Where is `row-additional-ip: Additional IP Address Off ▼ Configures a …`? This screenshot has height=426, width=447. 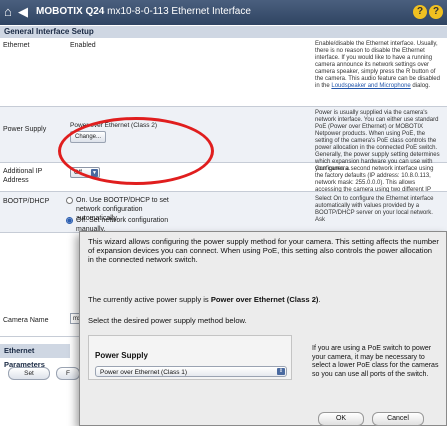 row-additional-ip: Additional IP Address Off ▼ Configures a … is located at coordinates (223, 181).